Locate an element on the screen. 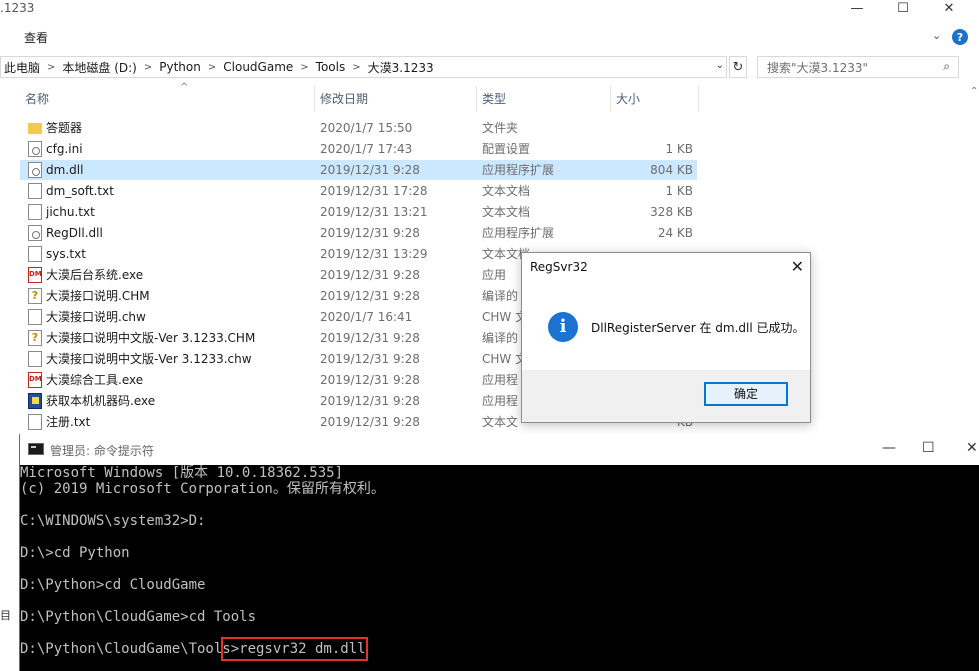 Image resolution: width=979 pixels, height=671 pixels. minimize-button: — is located at coordinates (857, 8).